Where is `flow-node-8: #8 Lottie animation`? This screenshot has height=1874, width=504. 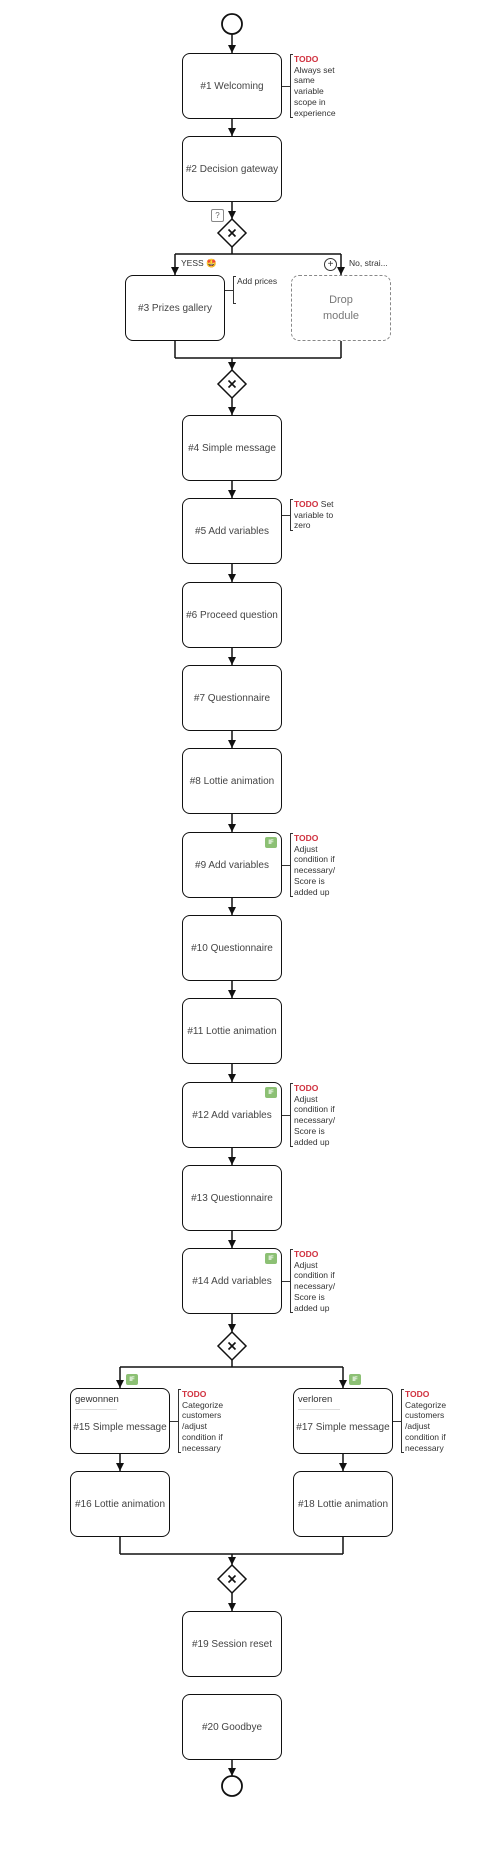
flow-node-8: #8 Lottie animation is located at coordinates (232, 781).